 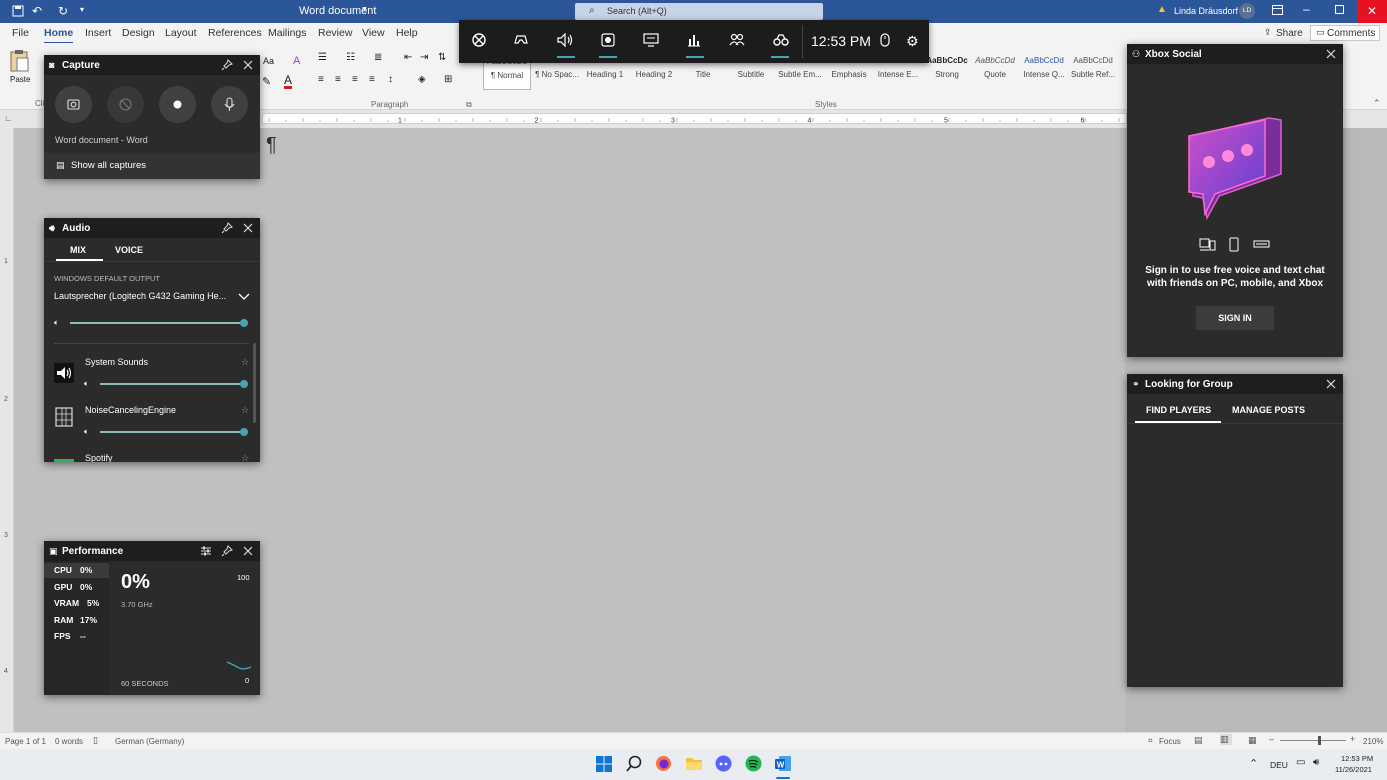 I want to click on tab-file: File, so click(x=20, y=33).